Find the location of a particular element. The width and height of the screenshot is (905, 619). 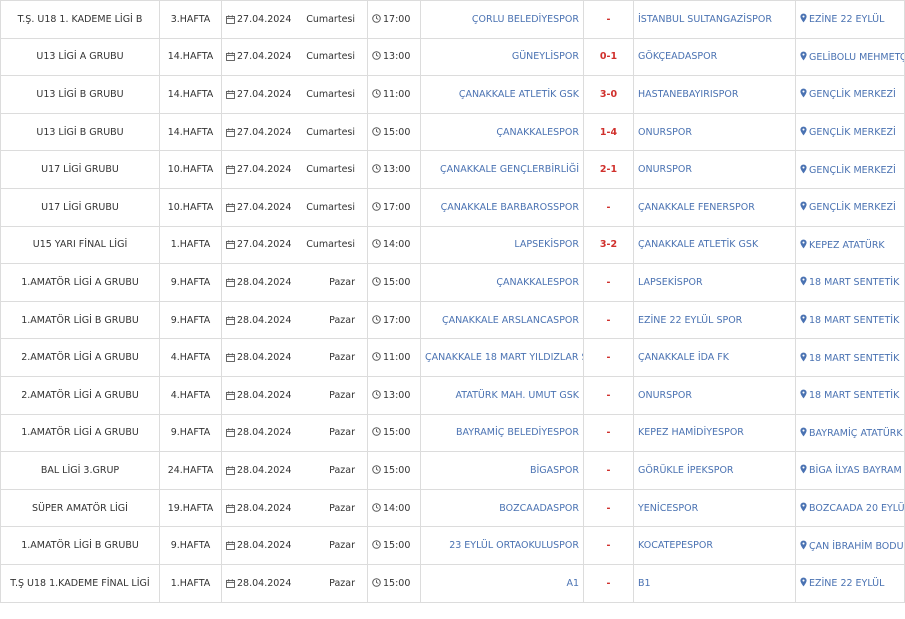

home-team-link: ÇANAKKALE BARBAROSSPOR is located at coordinates (510, 207).